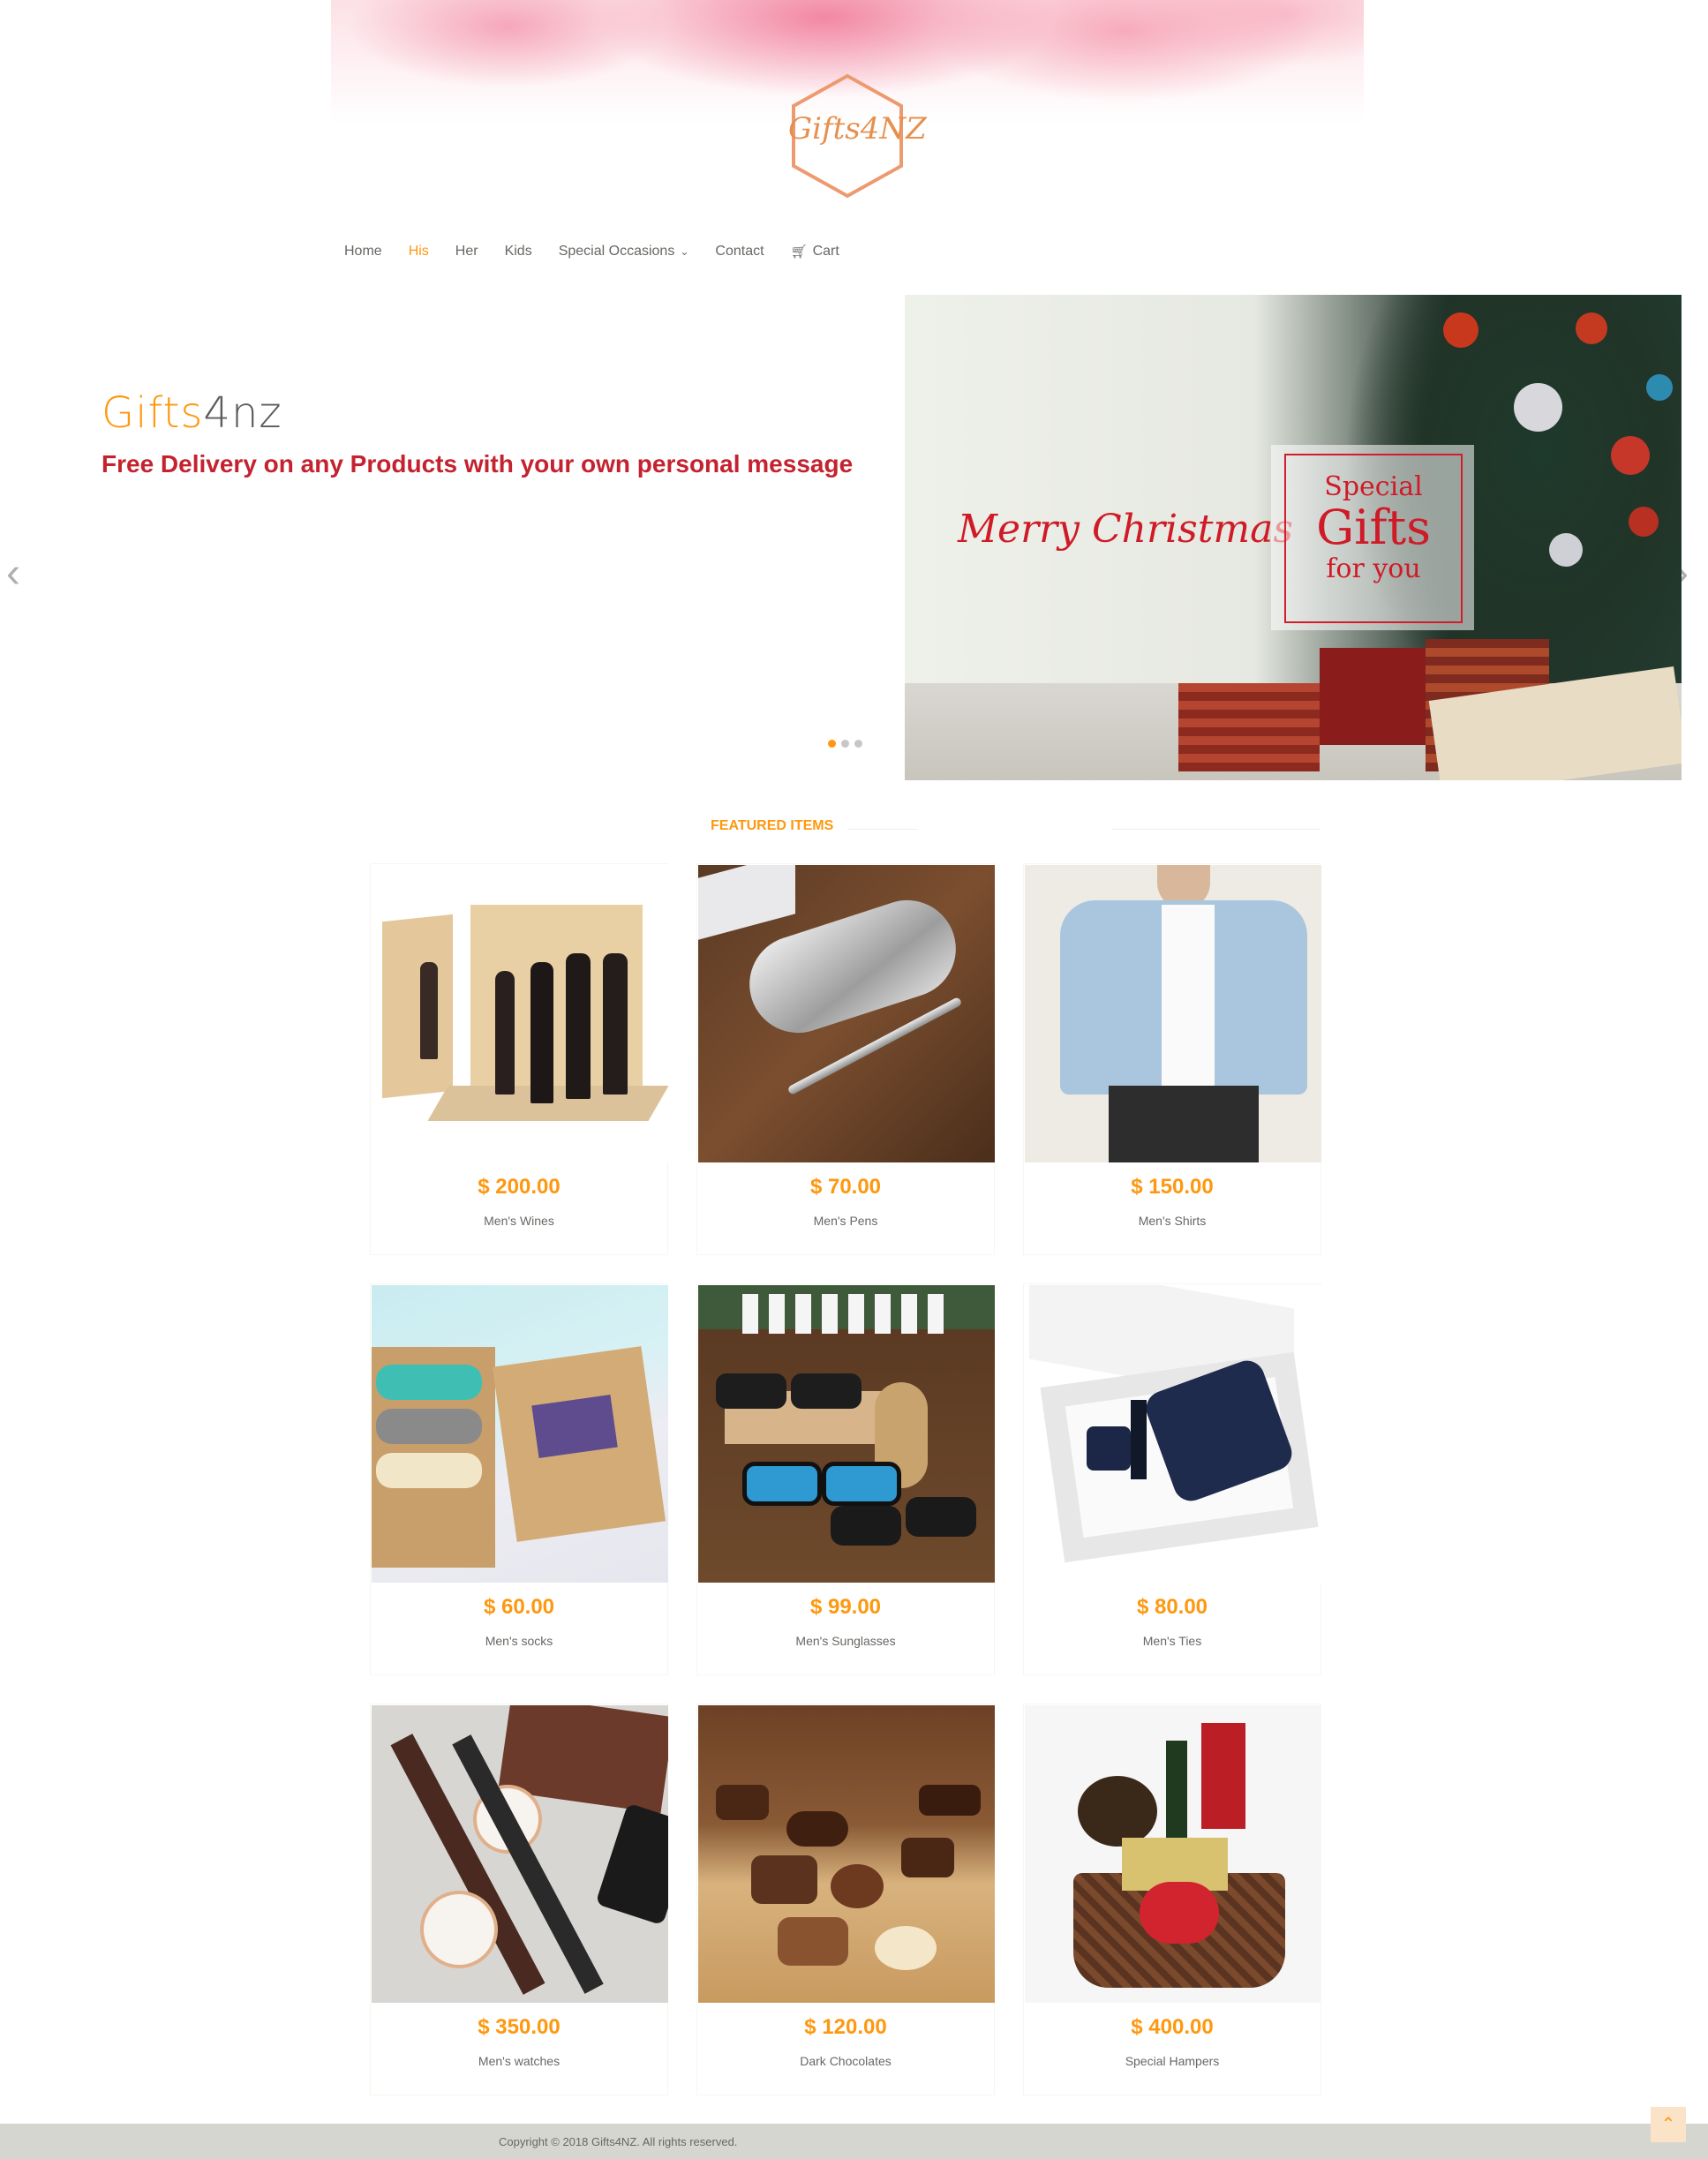  I want to click on product-card: $ 120.00 Dark Chocolates, so click(846, 1899).